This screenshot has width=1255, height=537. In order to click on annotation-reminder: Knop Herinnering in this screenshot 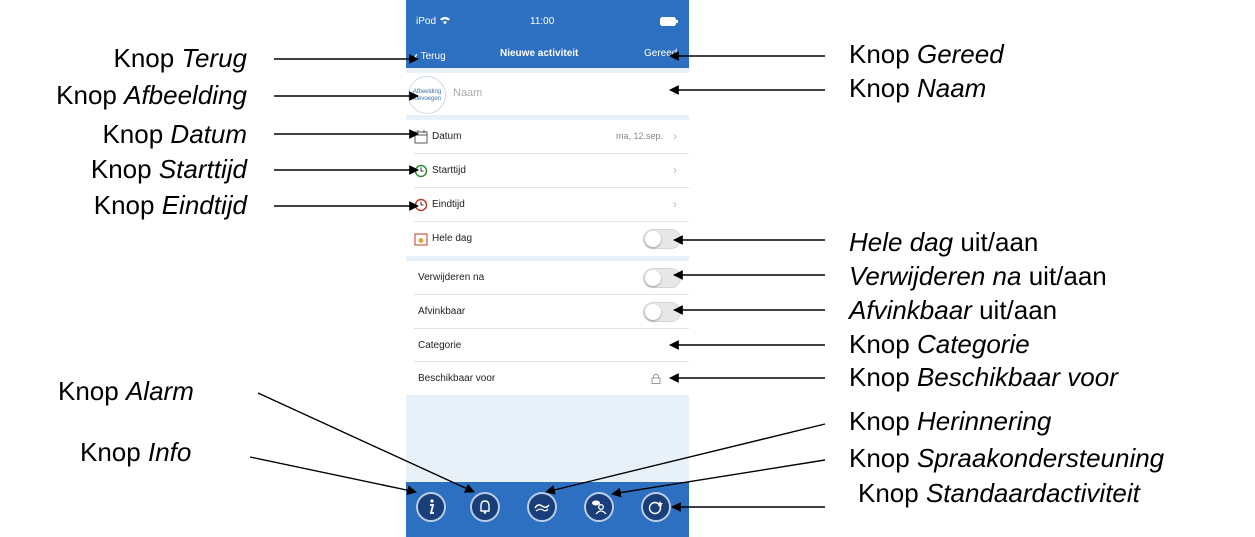, I will do `click(950, 421)`.